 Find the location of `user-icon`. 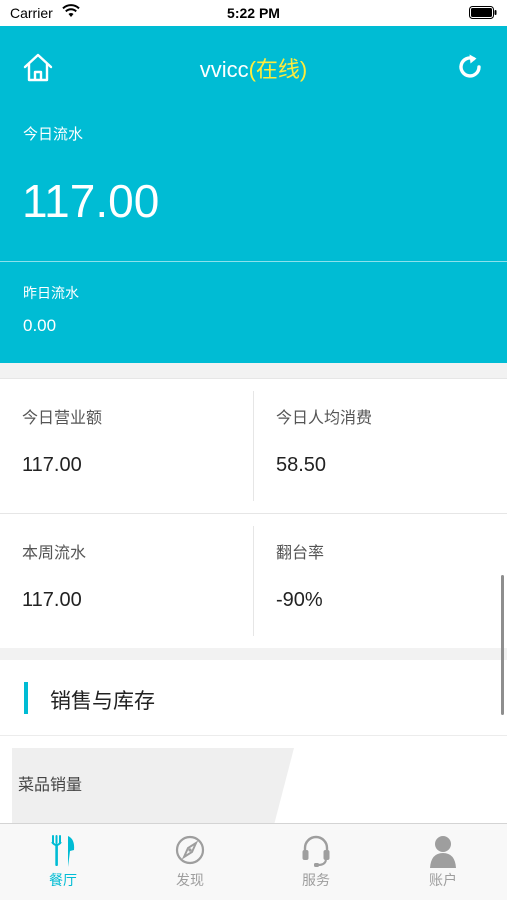

user-icon is located at coordinates (443, 852).